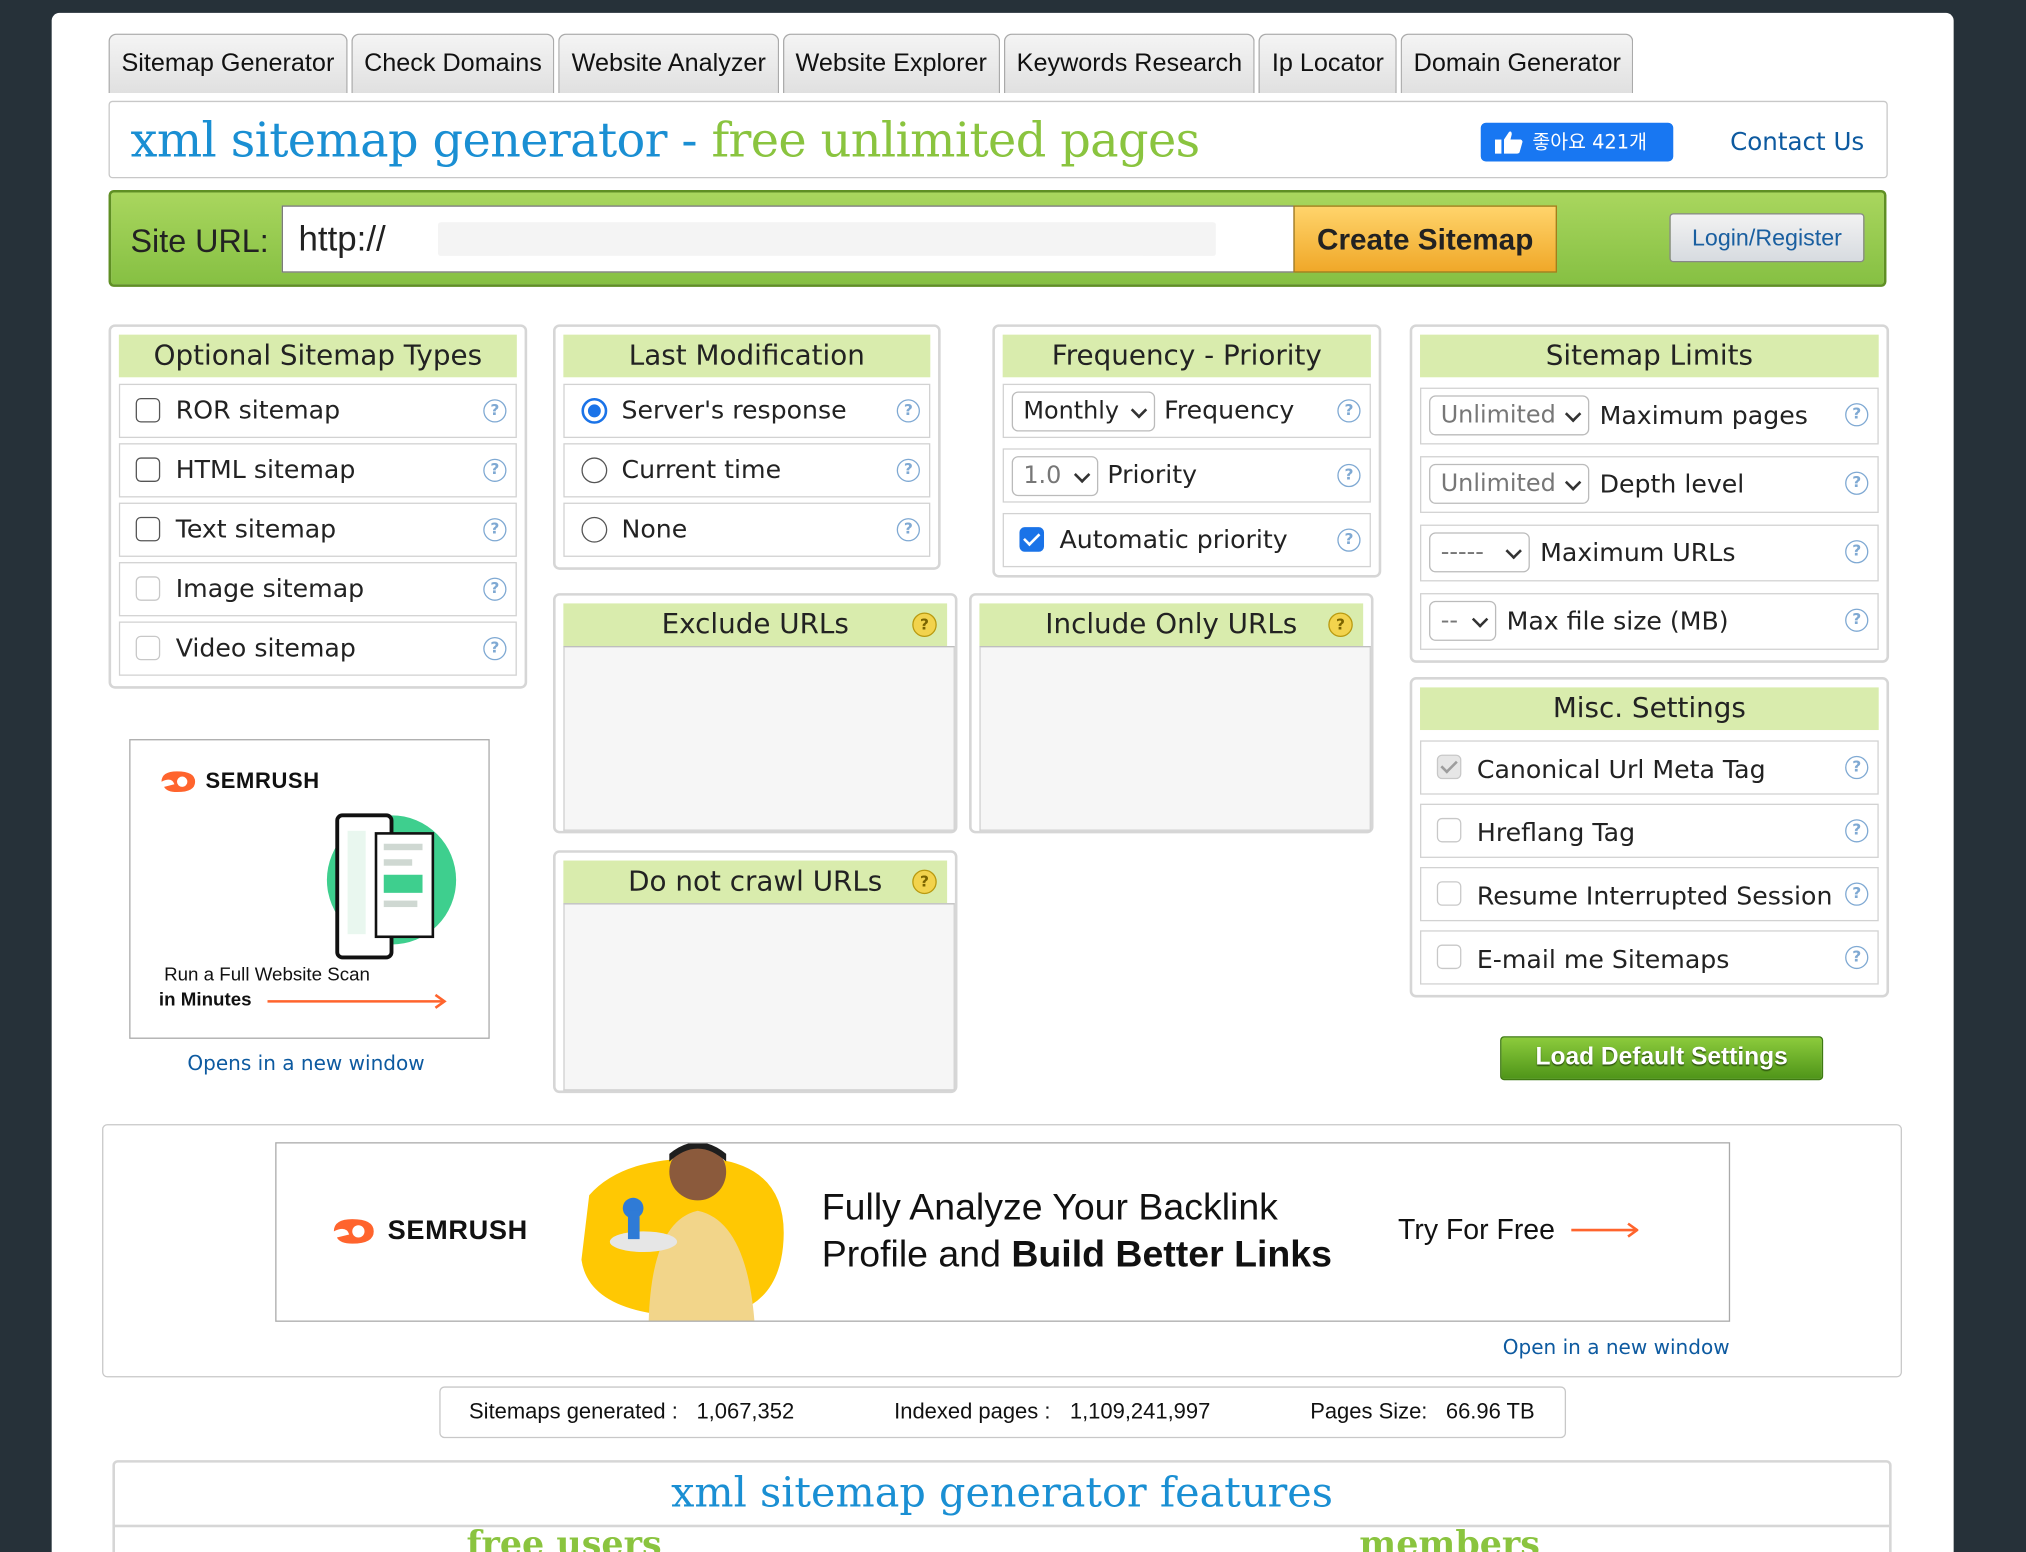 Image resolution: width=2026 pixels, height=1552 pixels. What do you see at coordinates (1616, 1347) in the screenshot?
I see `banner-open-link: Open in a new window` at bounding box center [1616, 1347].